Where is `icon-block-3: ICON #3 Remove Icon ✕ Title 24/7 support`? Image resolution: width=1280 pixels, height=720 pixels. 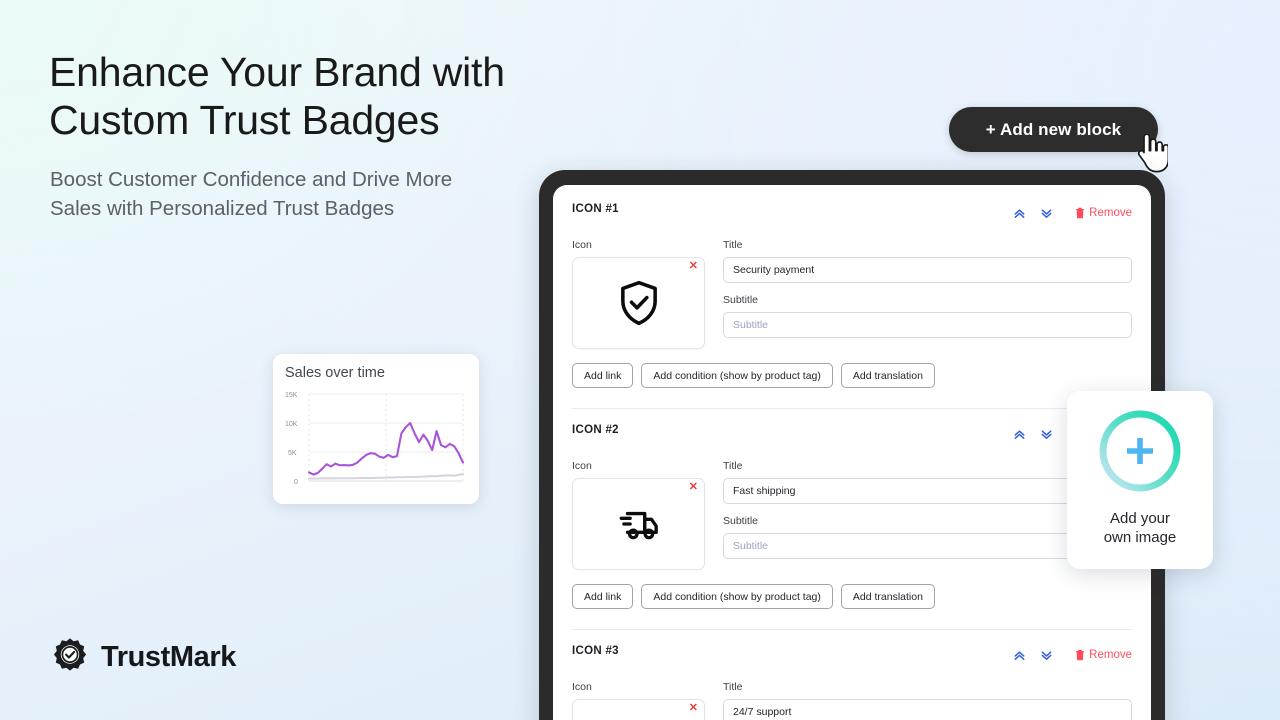
icon-block-3: ICON #3 Remove Icon ✕ Title 24/7 support is located at coordinates (852, 682).